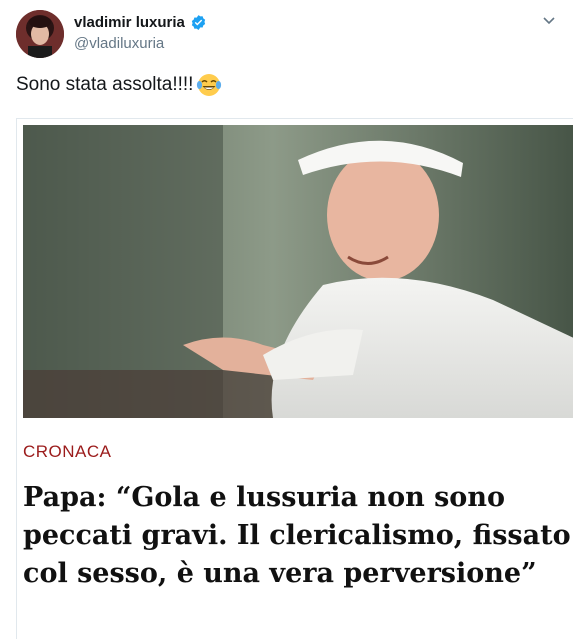  I want to click on headline-line: peccati gravi. Il clericalismo, fissato, so click(297, 535).